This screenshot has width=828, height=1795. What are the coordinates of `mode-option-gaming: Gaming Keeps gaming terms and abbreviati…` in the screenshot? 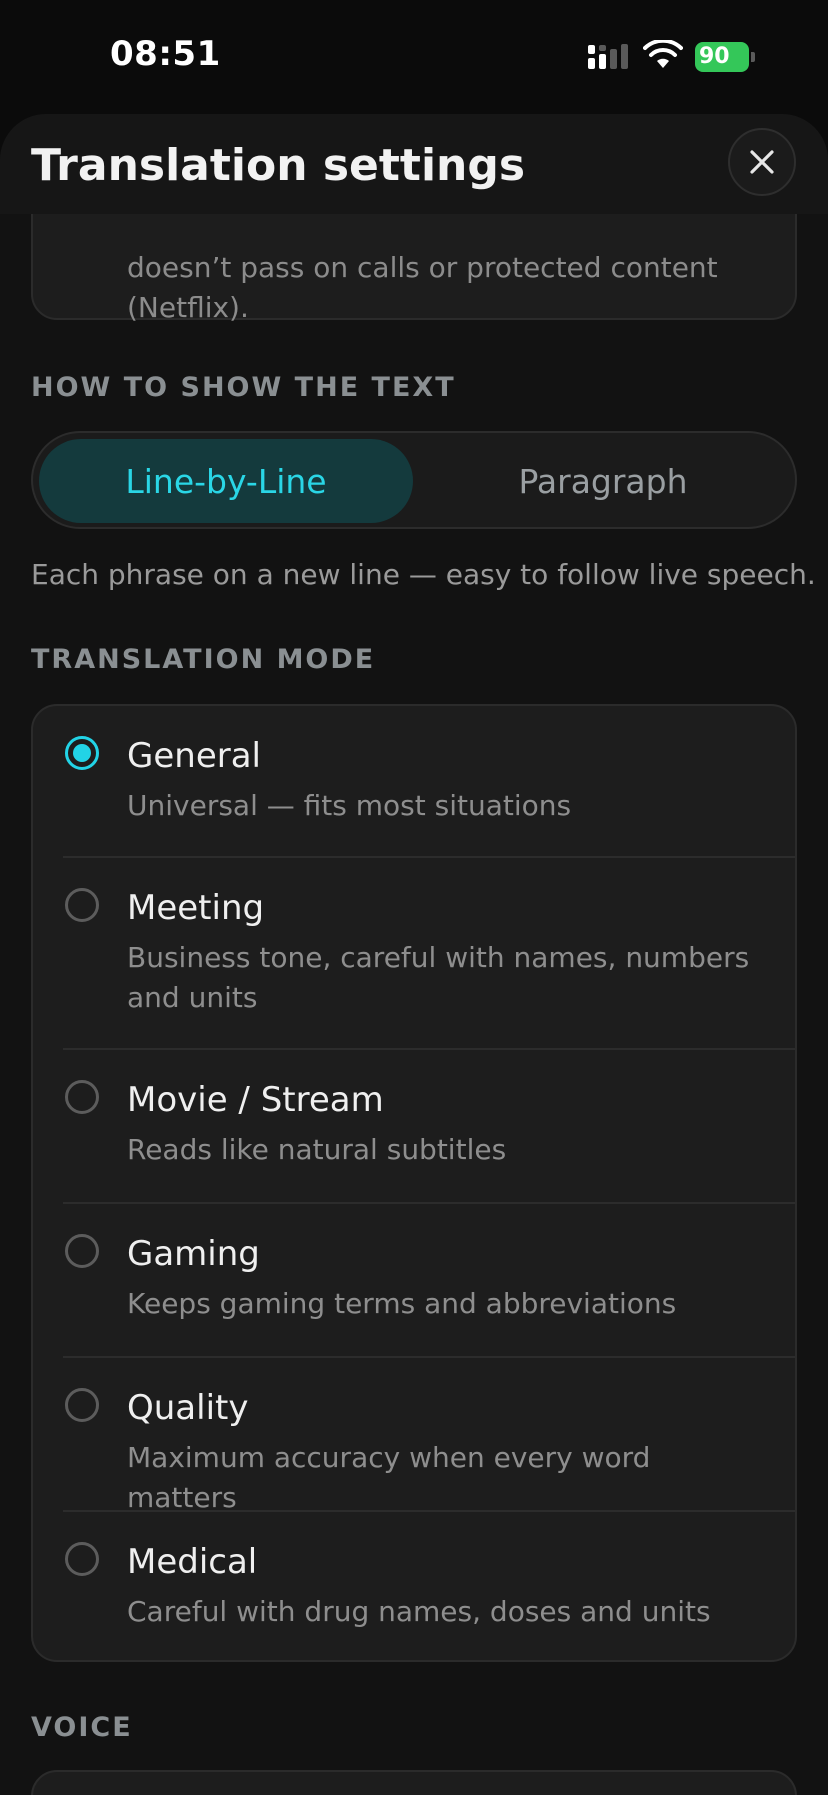 It's located at (414, 1281).